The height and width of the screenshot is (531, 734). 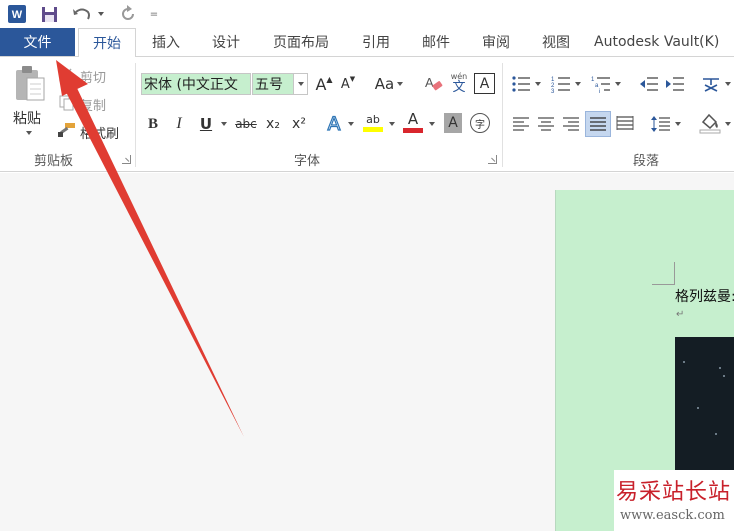 I want to click on multilevel-list-dropdown-icon, so click(x=618, y=84).